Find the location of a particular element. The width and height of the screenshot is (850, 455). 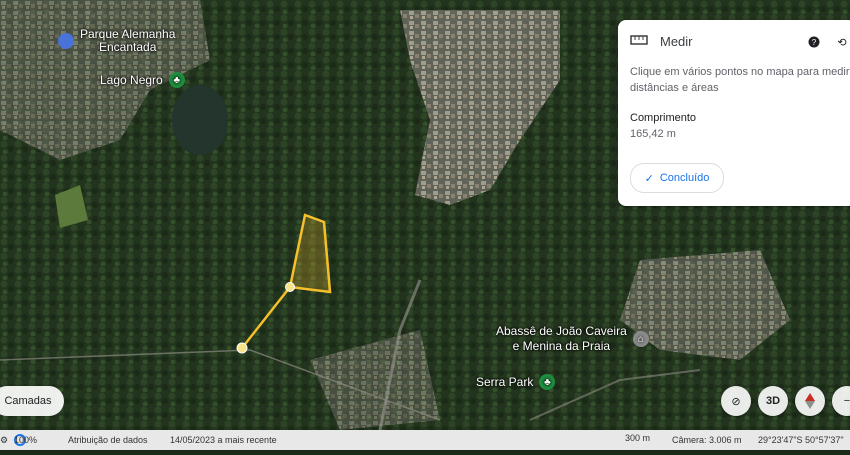

measure-header: Medir is located at coordinates (661, 41).